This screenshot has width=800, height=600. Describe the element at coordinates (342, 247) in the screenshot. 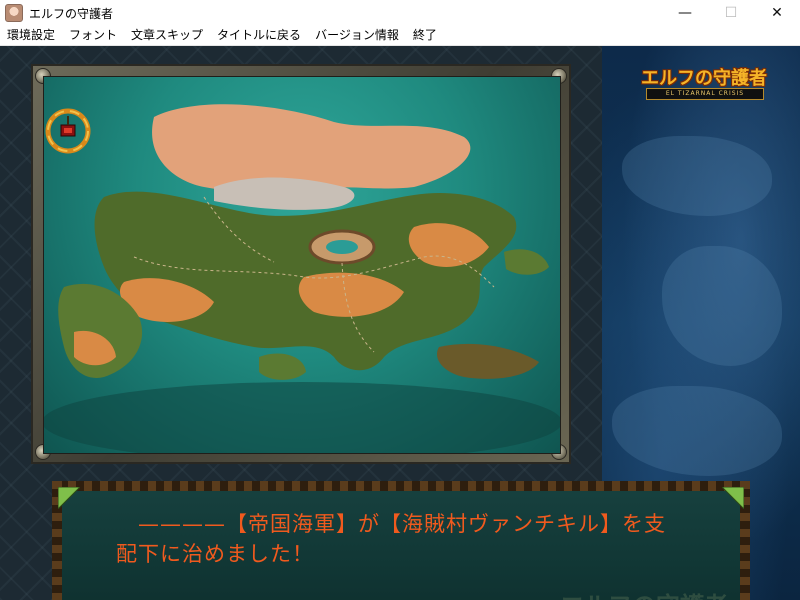

I see `terrain-arena-lake` at that location.